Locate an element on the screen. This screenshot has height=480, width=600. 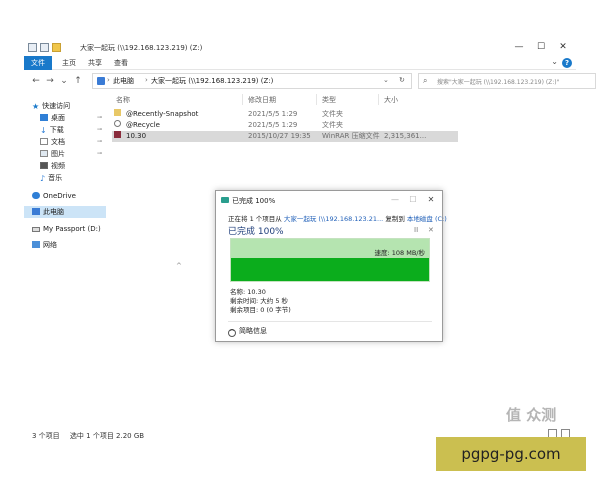
sidebar-item-this-pc: 此电脑 is located at coordinates (65, 212).